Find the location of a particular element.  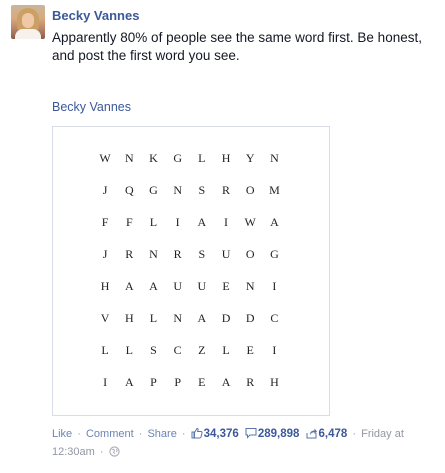

globe-icon is located at coordinates (114, 454).